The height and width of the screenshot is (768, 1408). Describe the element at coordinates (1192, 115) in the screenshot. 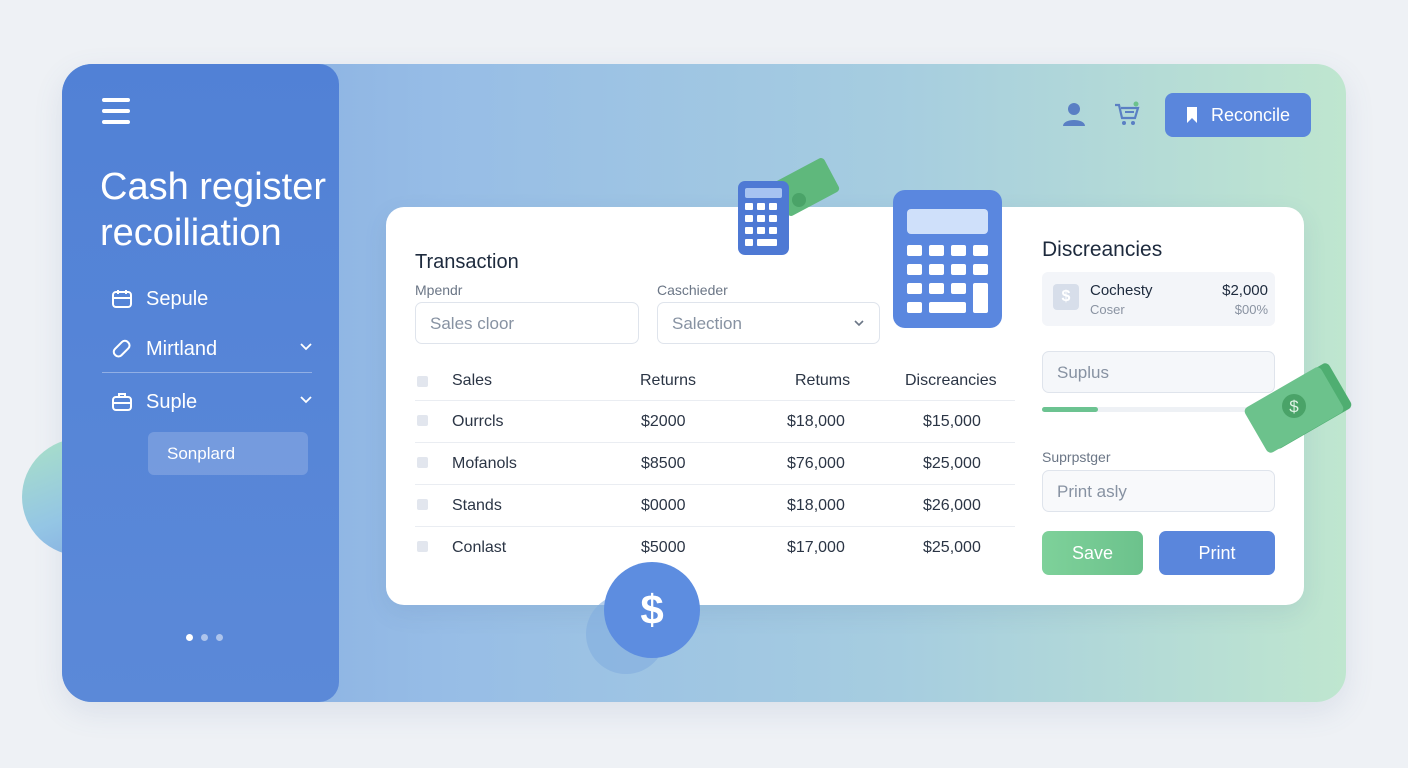

I see `bookmark-icon` at that location.